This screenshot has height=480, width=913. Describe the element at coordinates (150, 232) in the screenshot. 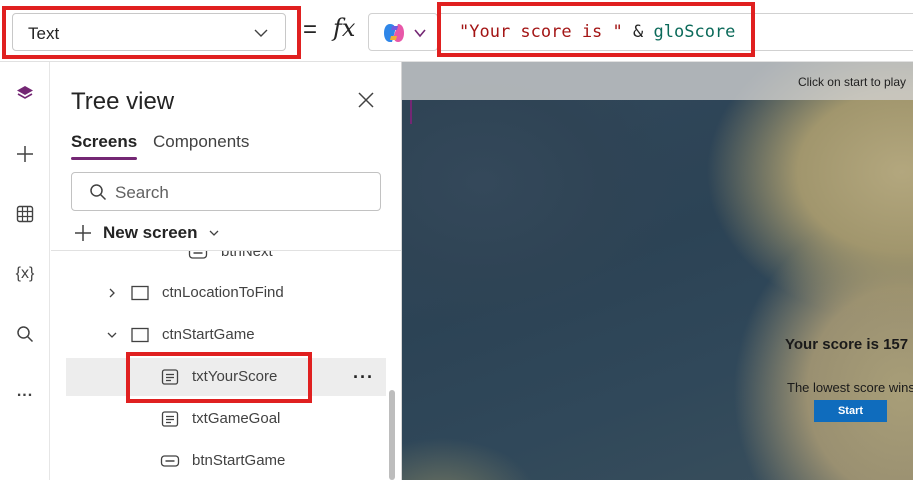

I see `new-screen-label: New screen` at that location.